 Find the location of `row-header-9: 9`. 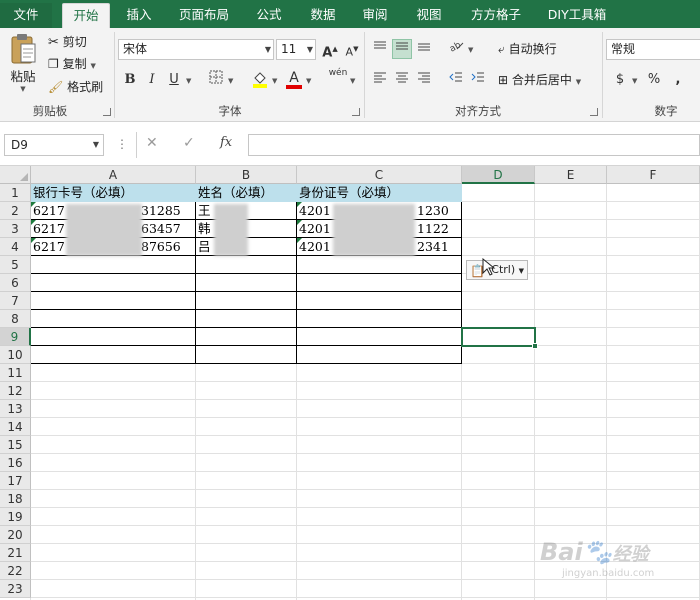

row-header-9: 9 is located at coordinates (15, 337).